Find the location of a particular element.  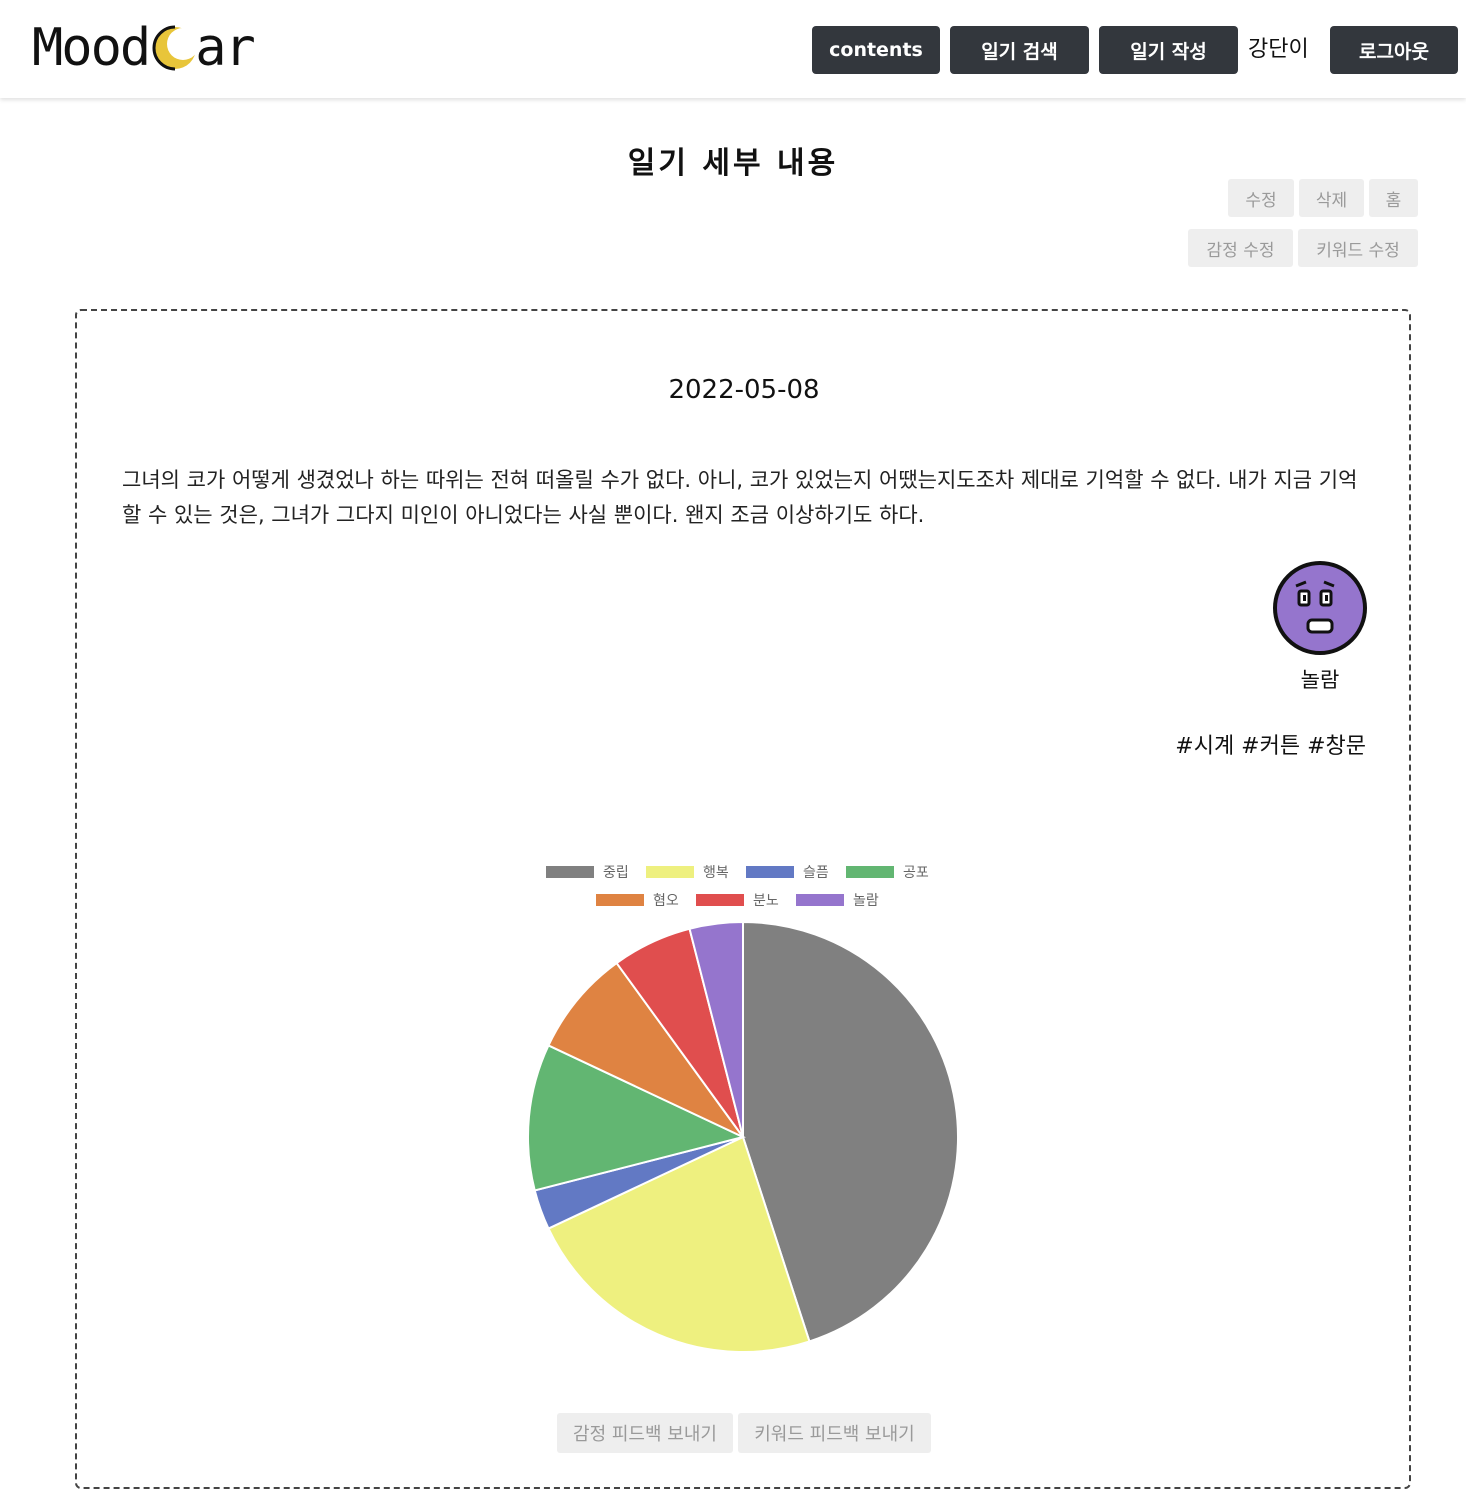

page-title: 일기 세부 내용 is located at coordinates (733, 163).